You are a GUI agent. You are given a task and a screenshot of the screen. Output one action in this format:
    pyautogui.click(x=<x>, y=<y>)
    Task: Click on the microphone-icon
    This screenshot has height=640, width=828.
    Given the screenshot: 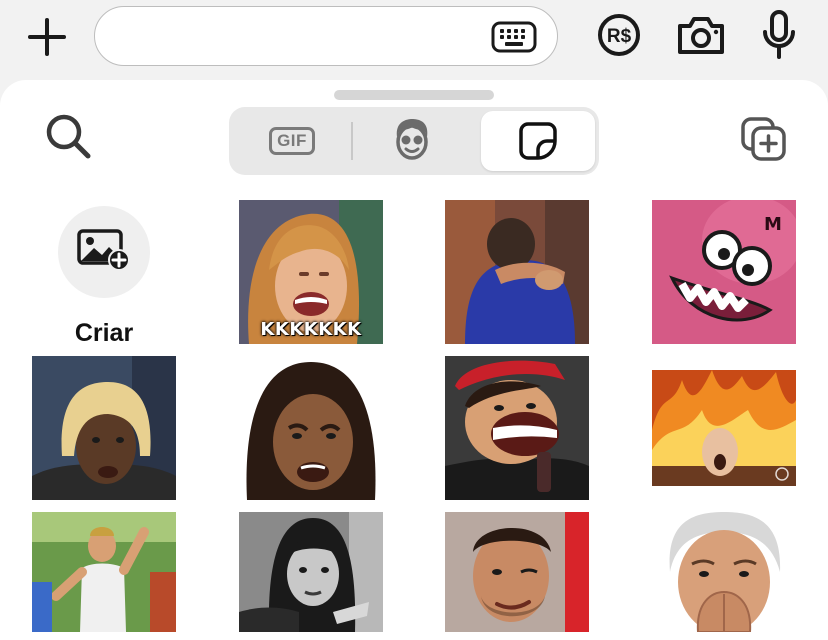 What is the action you would take?
    pyautogui.click(x=779, y=37)
    